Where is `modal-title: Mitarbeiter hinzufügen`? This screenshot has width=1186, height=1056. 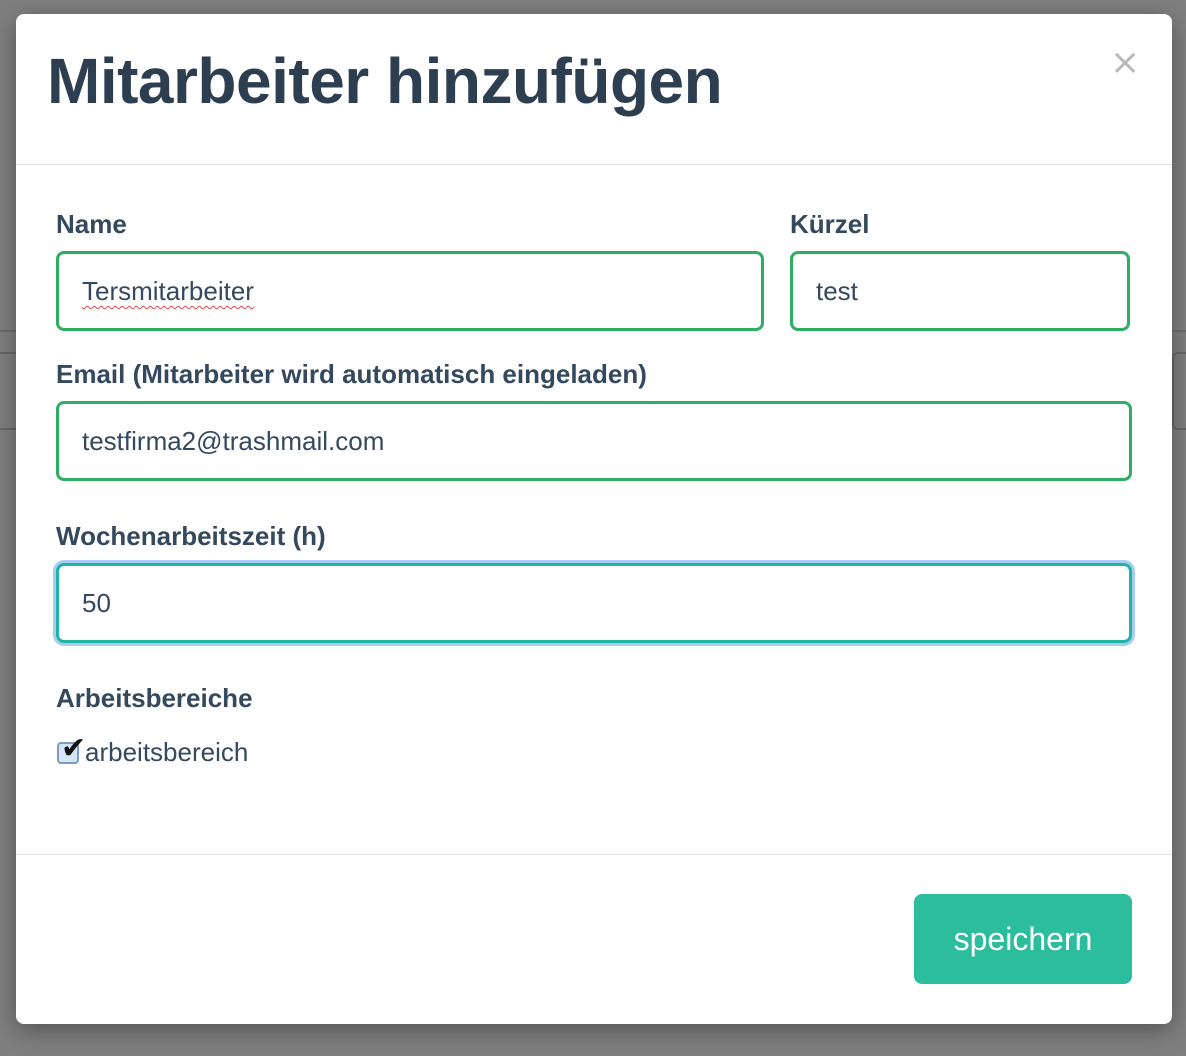
modal-title: Mitarbeiter hinzufügen is located at coordinates (385, 81).